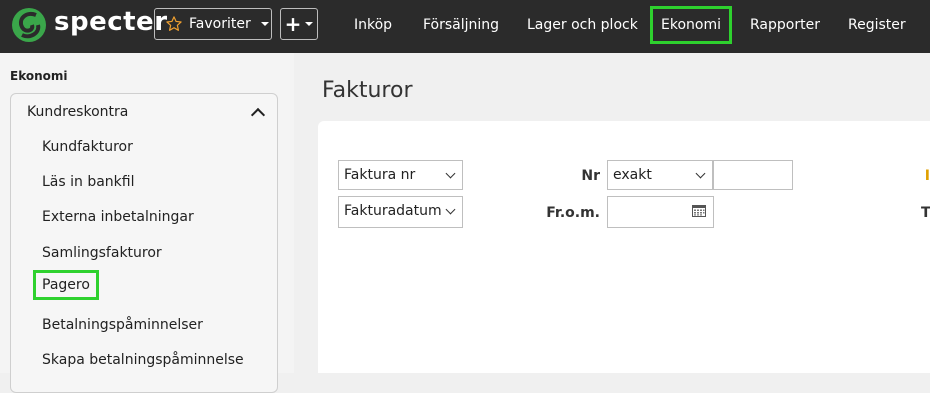 The height and width of the screenshot is (393, 930). I want to click on add-new-dropdown-button: +, so click(299, 24).